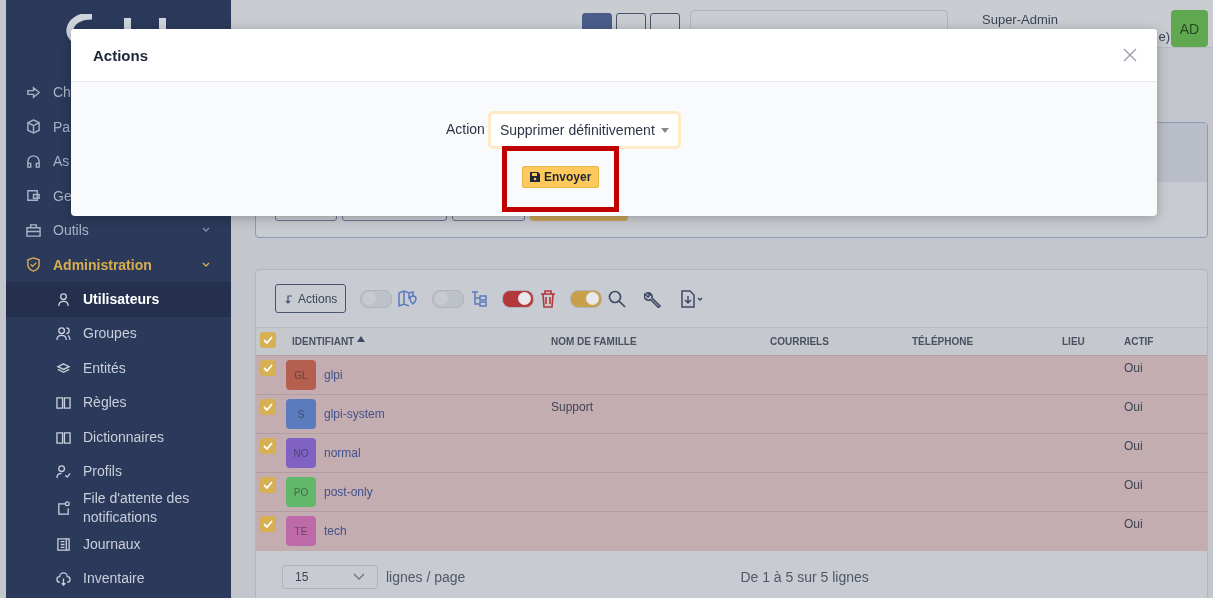  Describe the element at coordinates (804, 576) in the screenshot. I see `pagination-summary: De 1 à 5 sur 5 lignes` at that location.